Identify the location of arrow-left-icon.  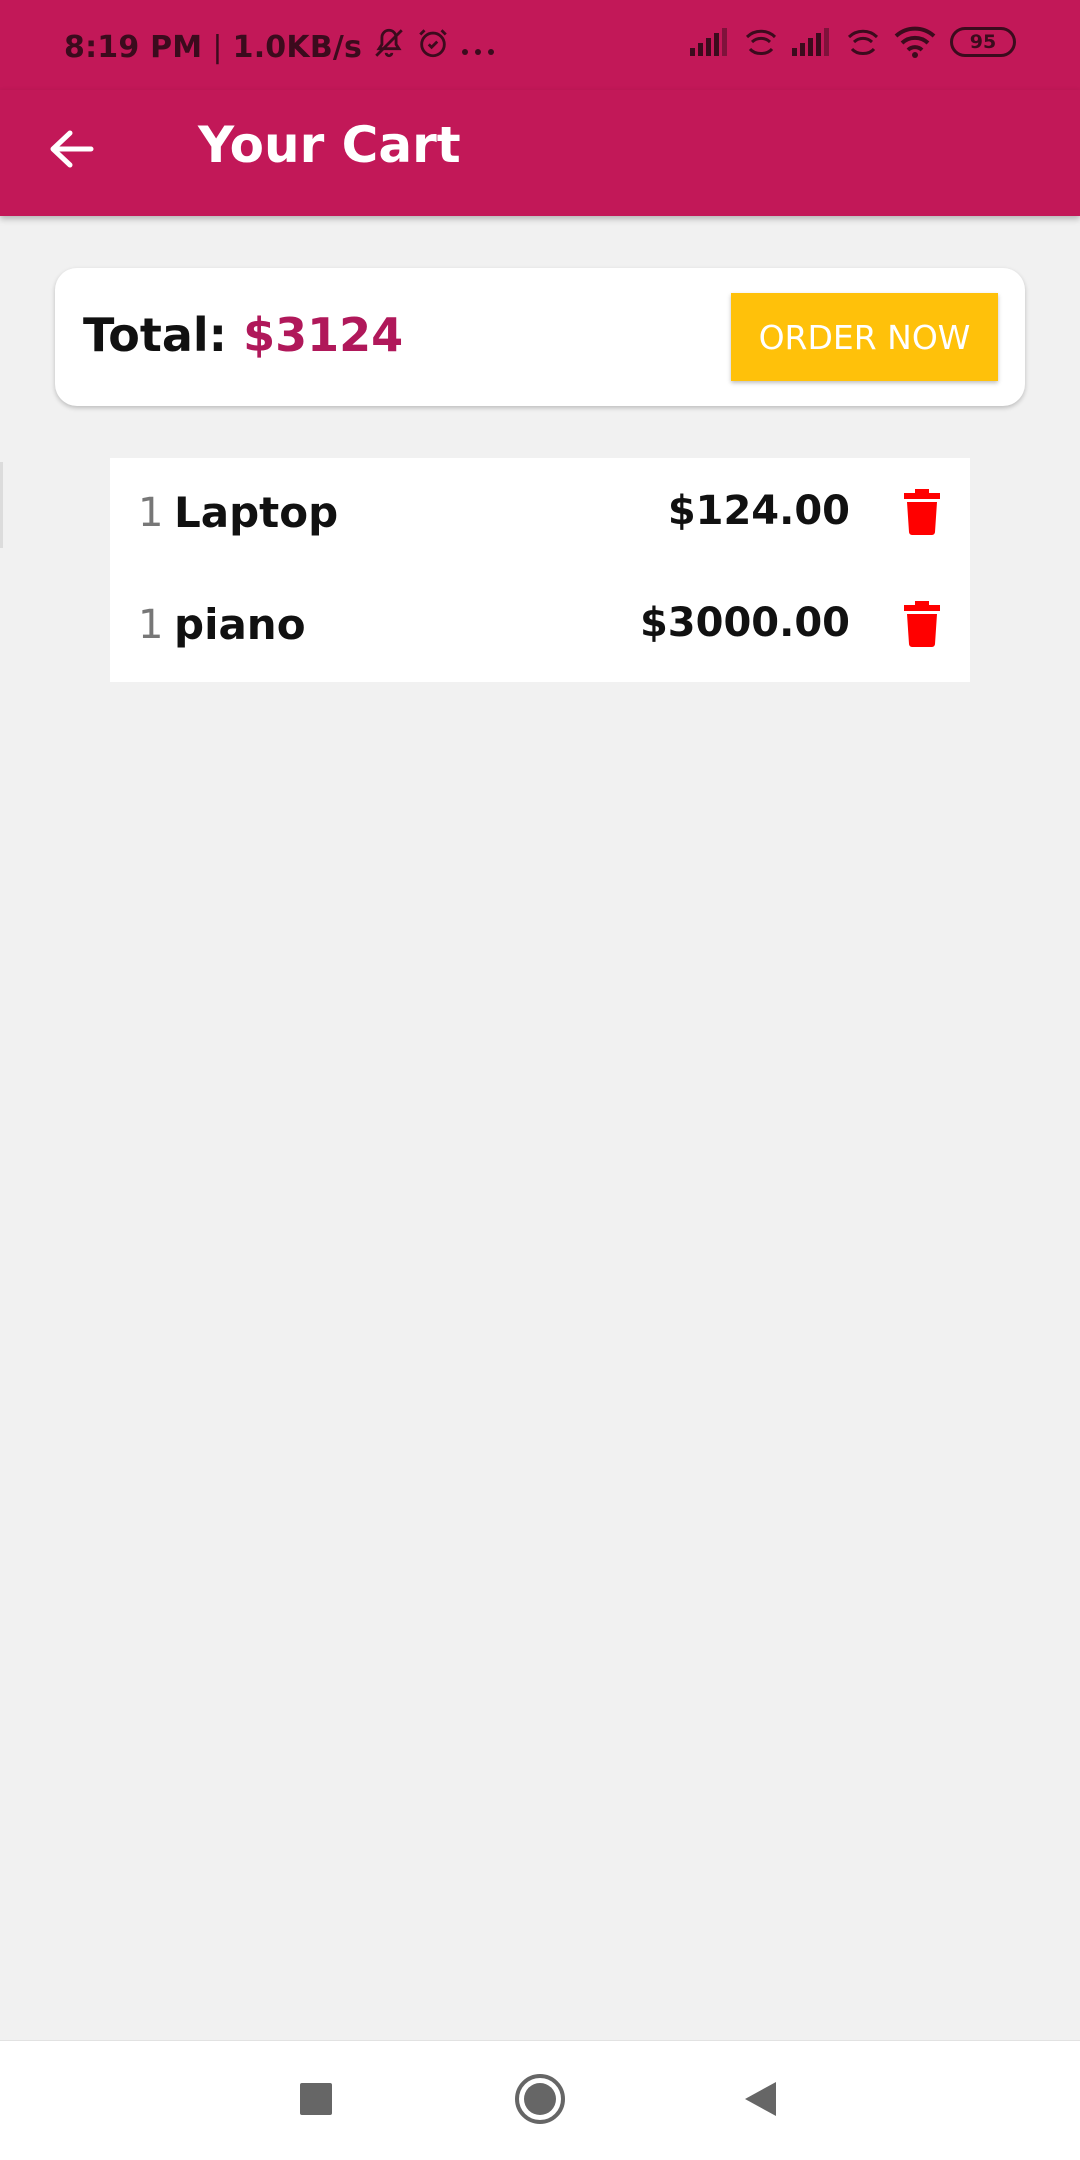
(71, 151).